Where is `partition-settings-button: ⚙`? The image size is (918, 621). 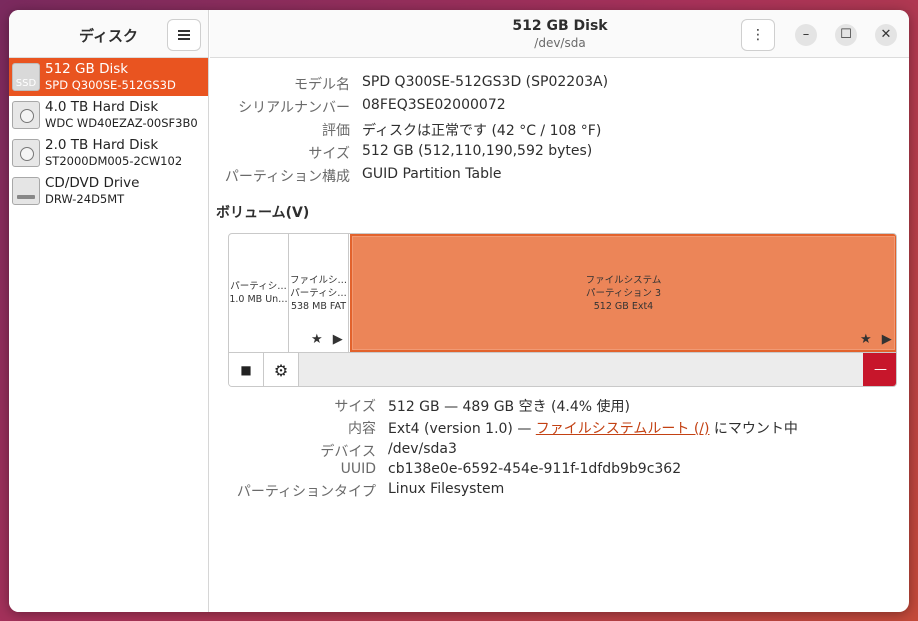 partition-settings-button: ⚙ is located at coordinates (281, 369).